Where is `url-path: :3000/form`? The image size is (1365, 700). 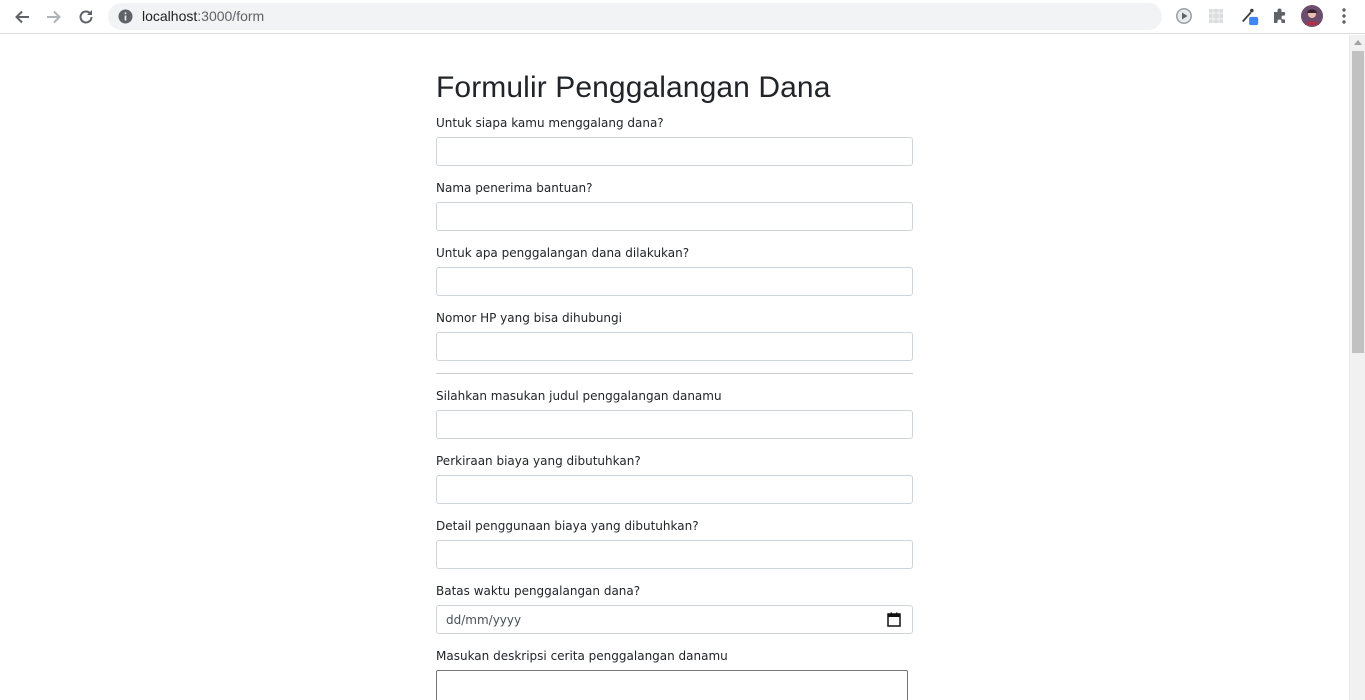
url-path: :3000/form is located at coordinates (231, 16).